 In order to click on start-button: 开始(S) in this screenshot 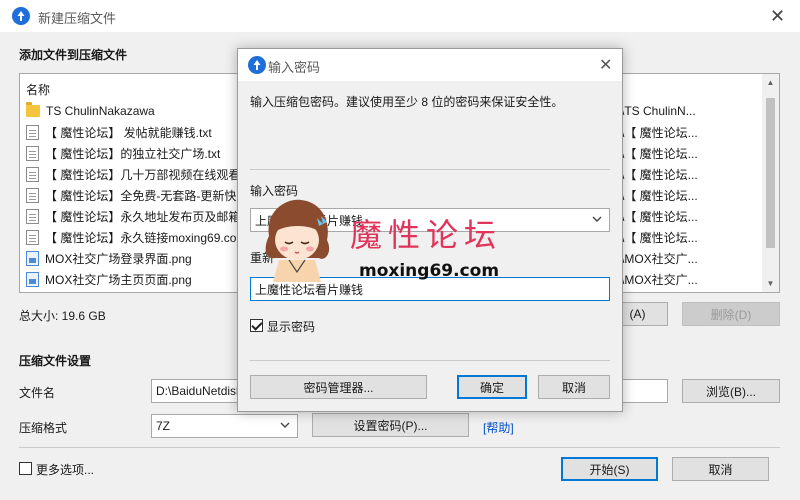, I will do `click(609, 469)`.